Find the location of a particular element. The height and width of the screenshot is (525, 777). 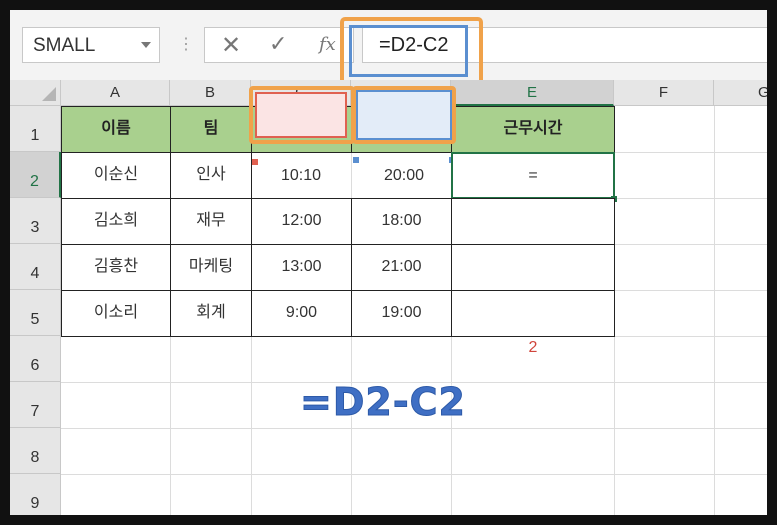

c2-reference-range is located at coordinates (301, 115).